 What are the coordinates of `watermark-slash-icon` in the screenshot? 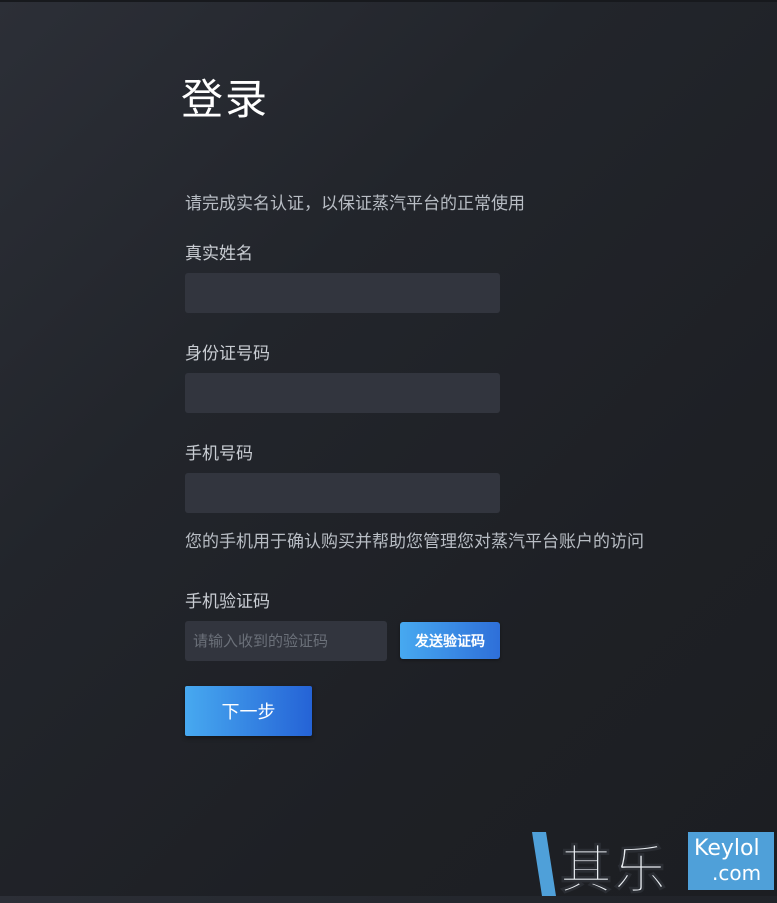 It's located at (544, 864).